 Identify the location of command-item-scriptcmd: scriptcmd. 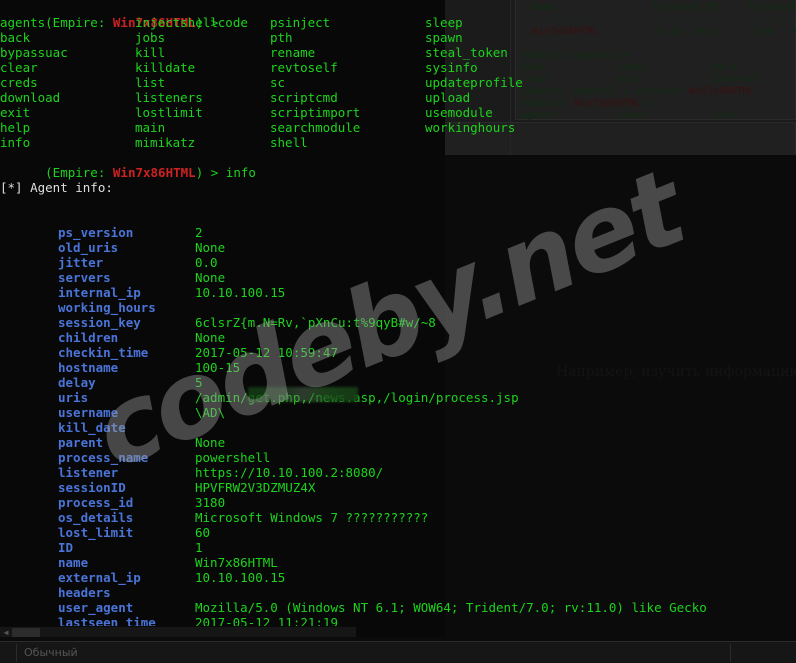
(347, 97).